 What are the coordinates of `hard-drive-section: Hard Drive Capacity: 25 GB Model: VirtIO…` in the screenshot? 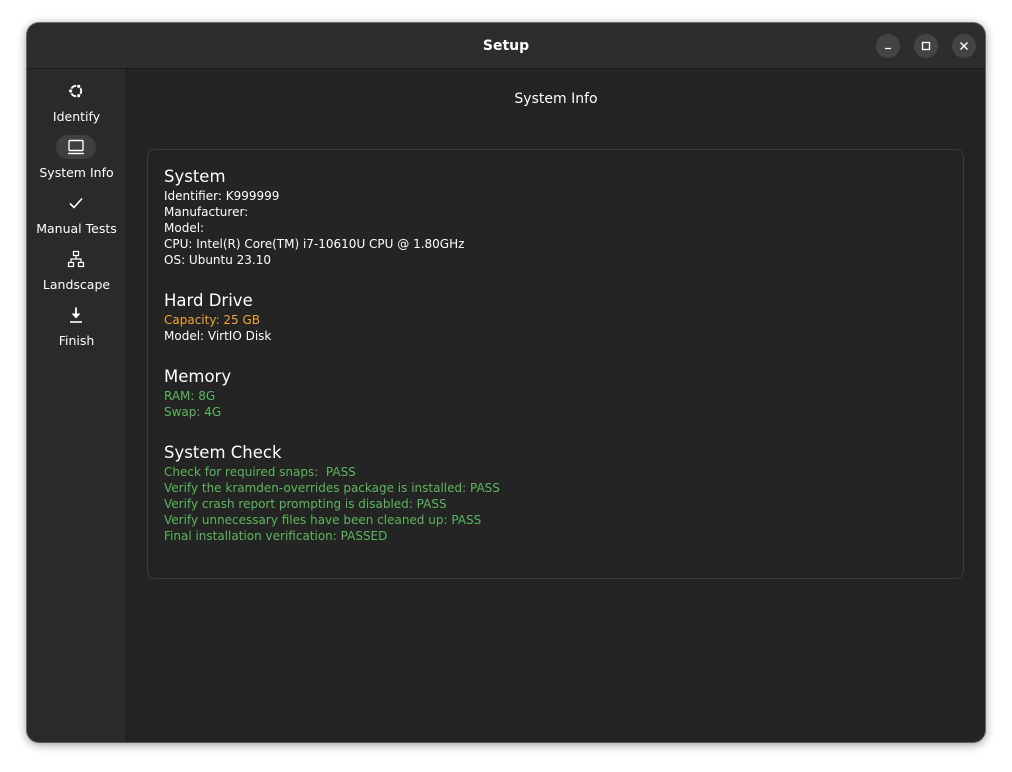 It's located at (217, 317).